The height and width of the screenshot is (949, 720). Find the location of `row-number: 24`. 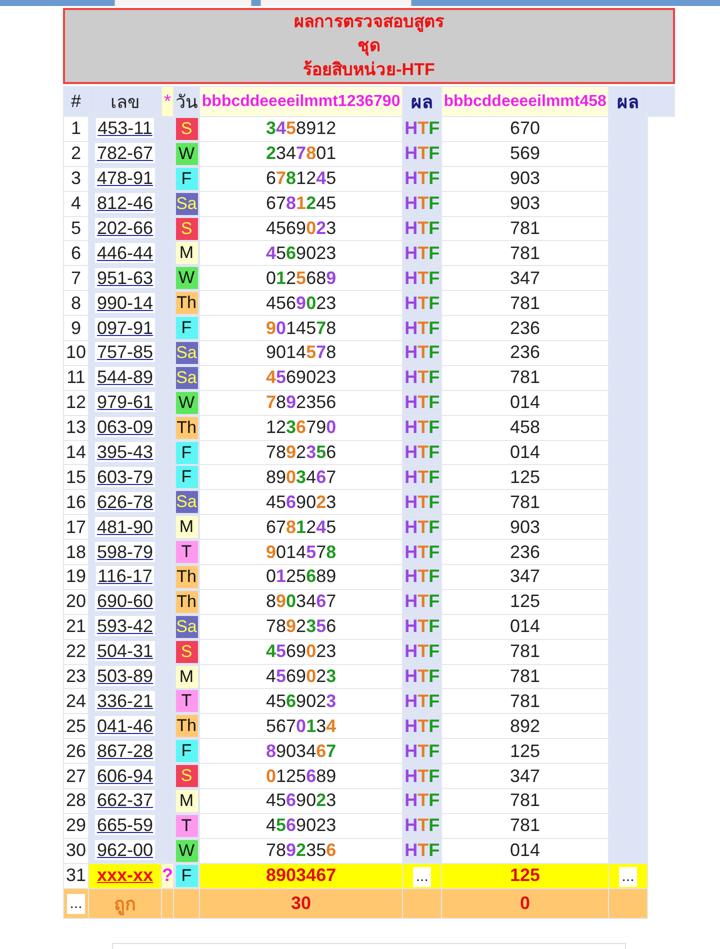

row-number: 24 is located at coordinates (76, 700).